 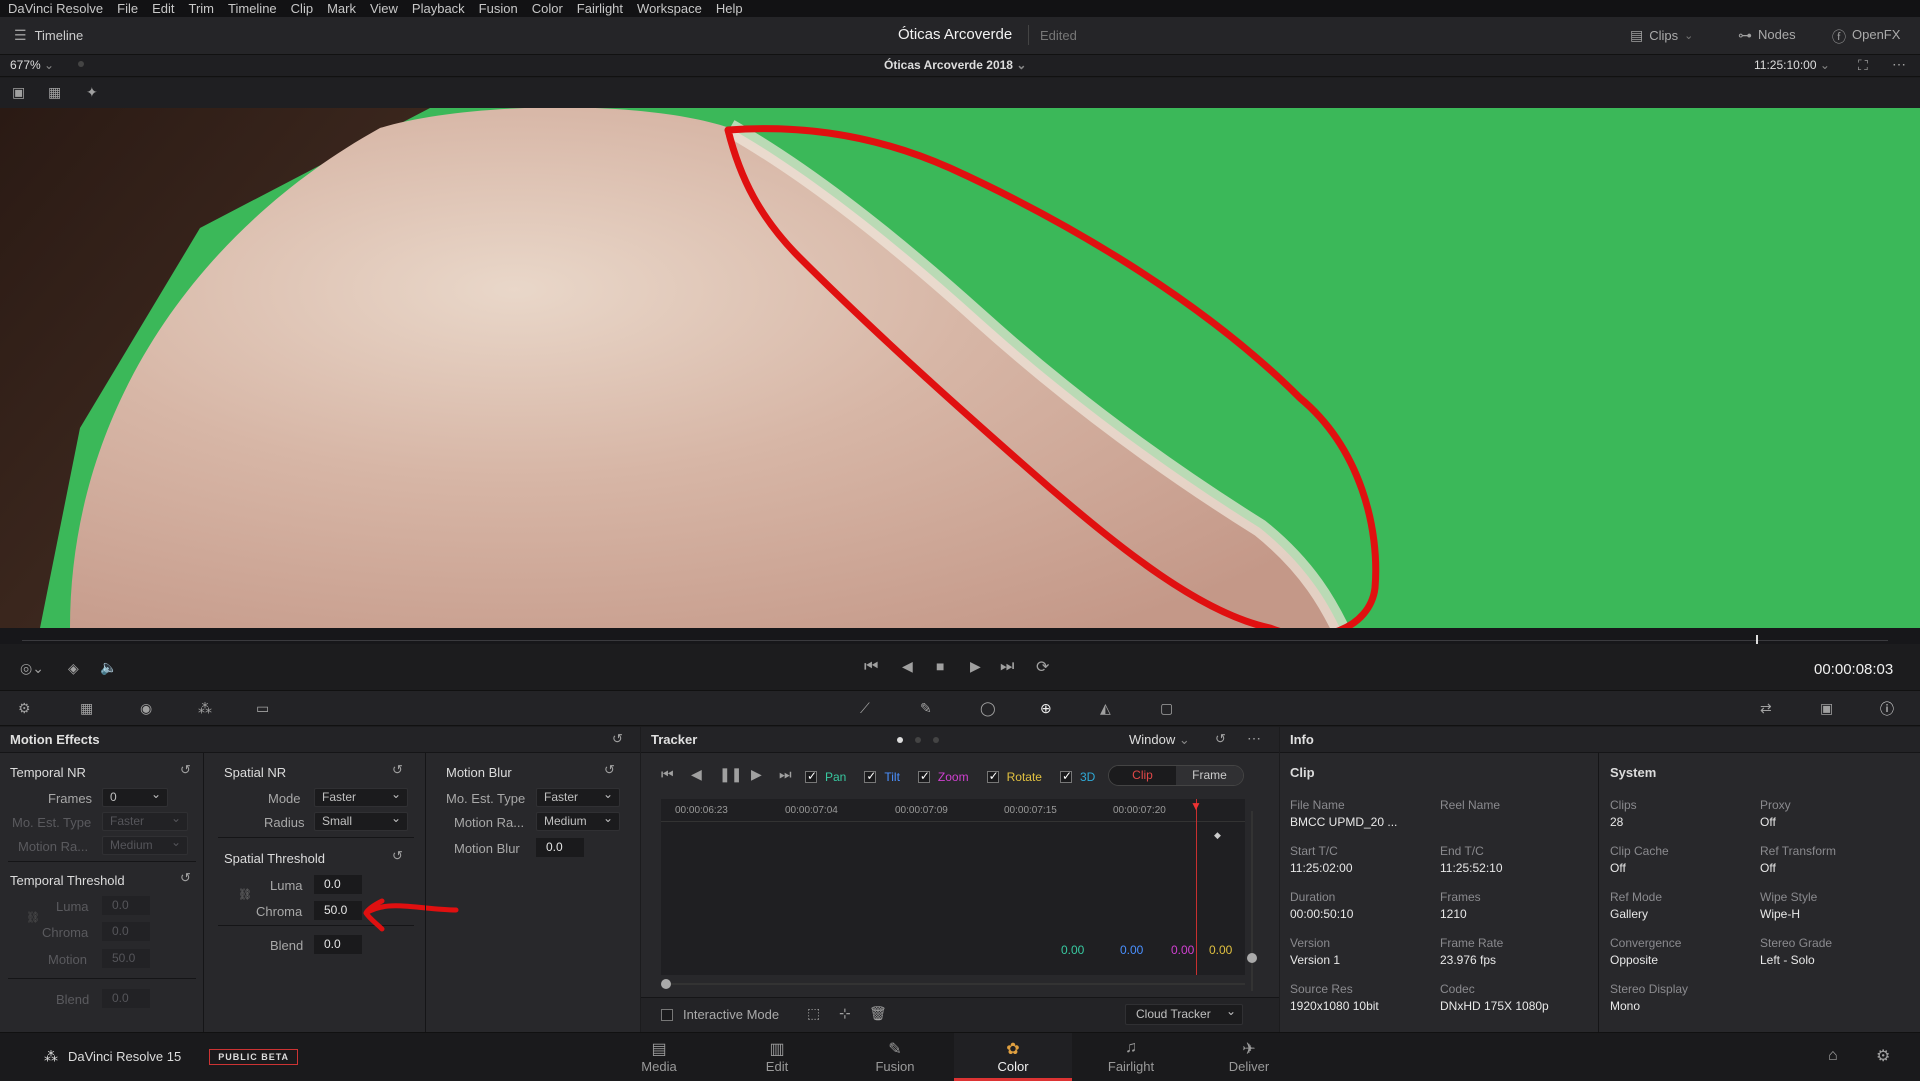 I want to click on add-point-icon: ⊹, so click(x=845, y=1013).